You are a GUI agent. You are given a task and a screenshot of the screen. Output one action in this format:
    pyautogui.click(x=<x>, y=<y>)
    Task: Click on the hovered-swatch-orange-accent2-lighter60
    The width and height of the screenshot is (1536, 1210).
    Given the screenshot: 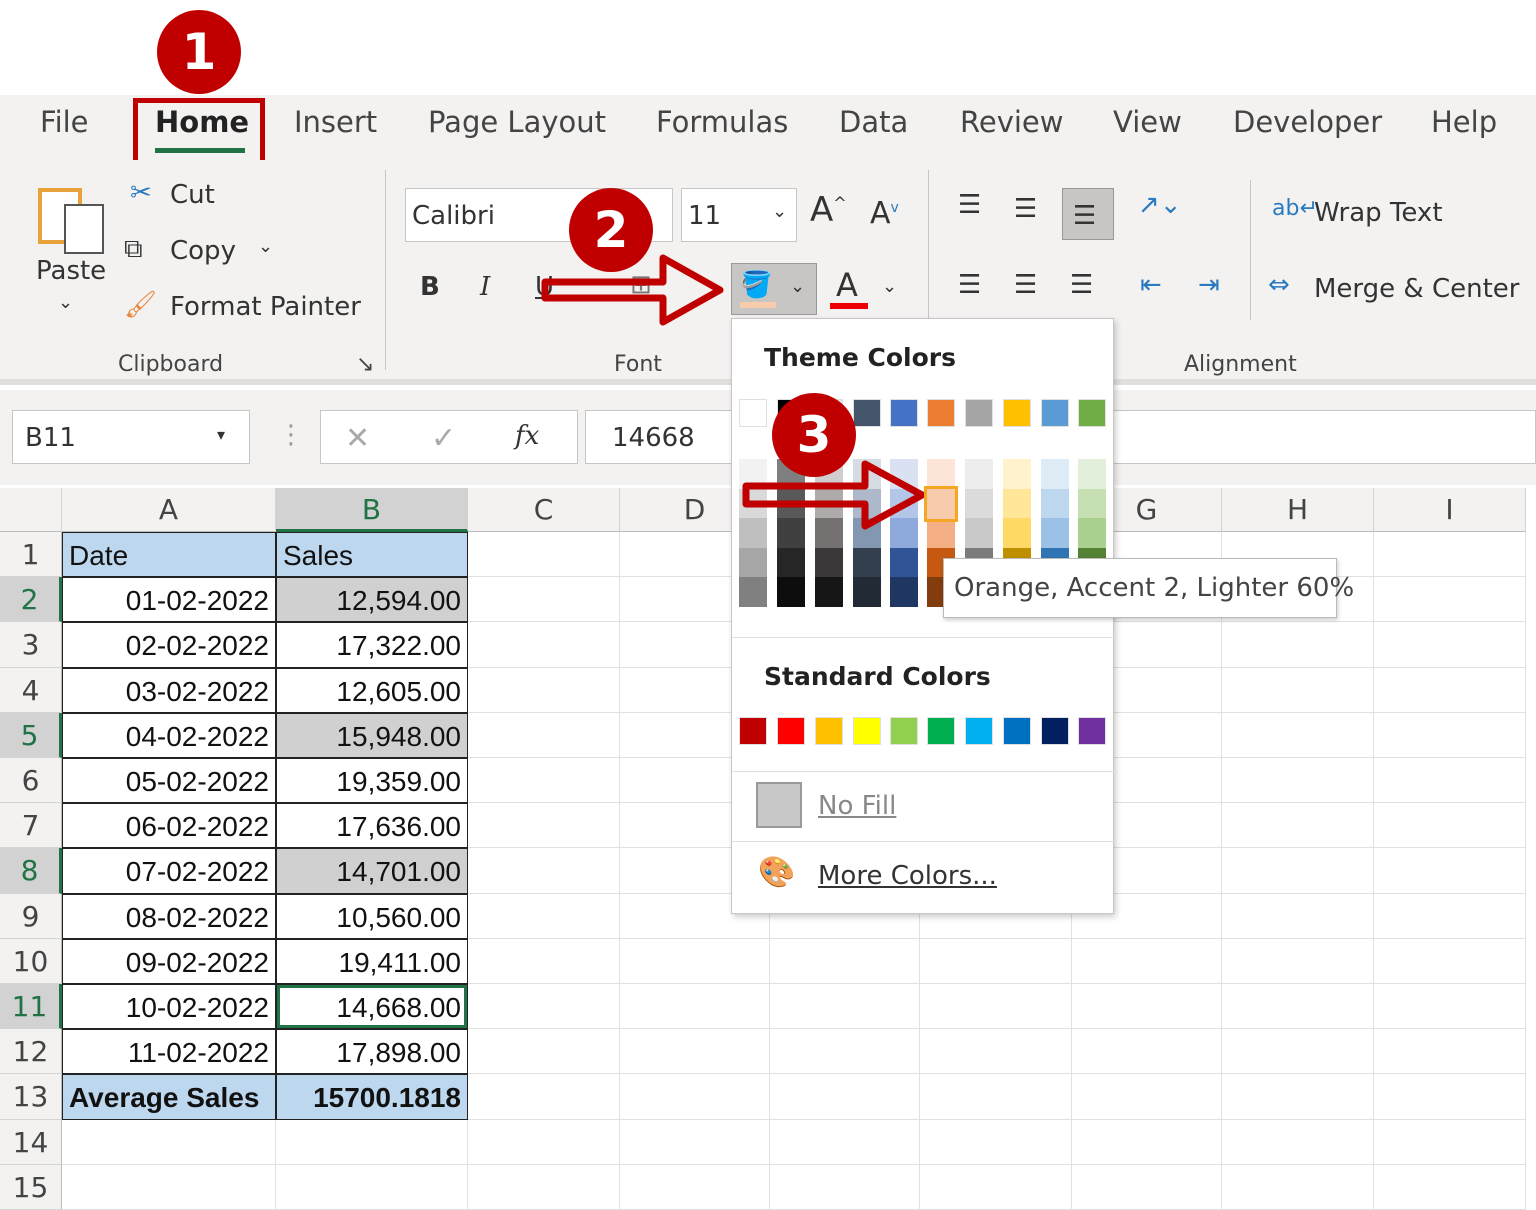 What is the action you would take?
    pyautogui.click(x=941, y=503)
    